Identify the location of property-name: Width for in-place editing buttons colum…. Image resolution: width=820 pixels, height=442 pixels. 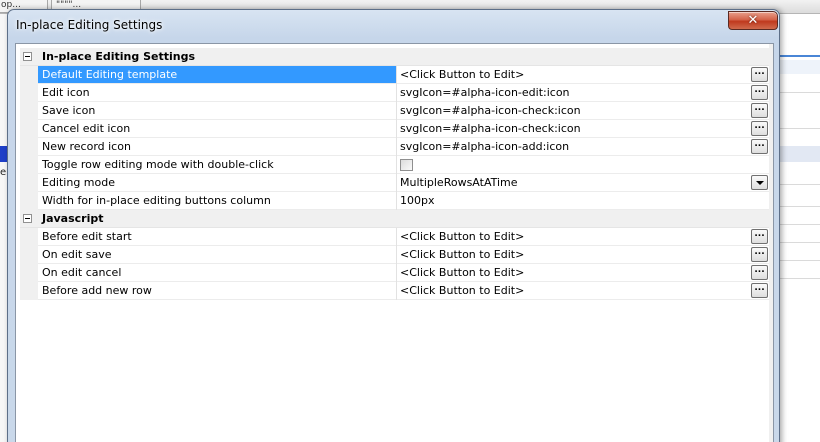
(217, 200).